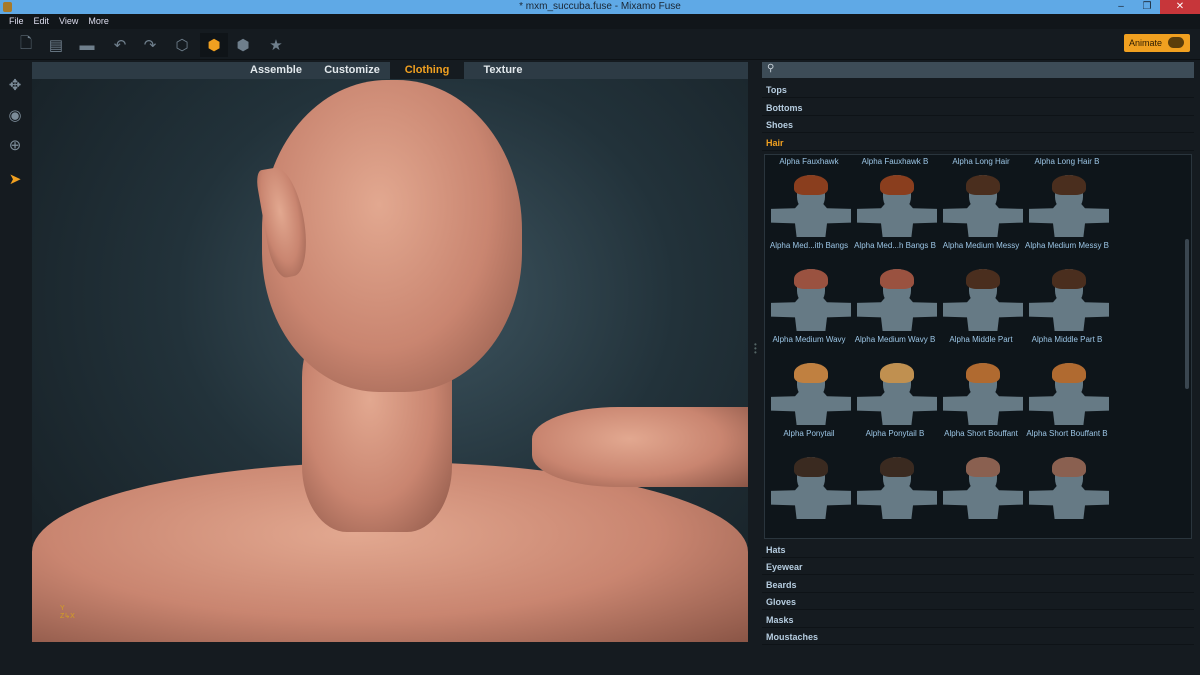 Image resolution: width=1200 pixels, height=675 pixels. I want to click on item-label: Alpha Long Hair, so click(981, 161).